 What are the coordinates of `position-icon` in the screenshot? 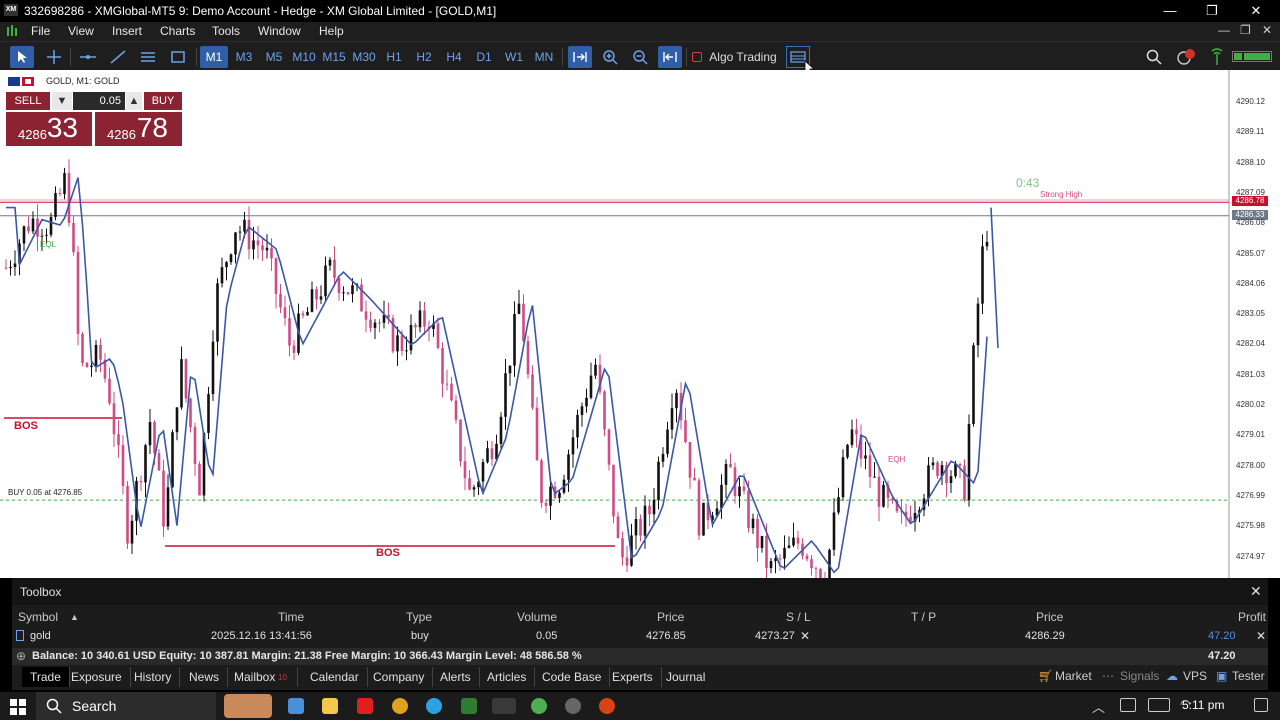 It's located at (20, 635).